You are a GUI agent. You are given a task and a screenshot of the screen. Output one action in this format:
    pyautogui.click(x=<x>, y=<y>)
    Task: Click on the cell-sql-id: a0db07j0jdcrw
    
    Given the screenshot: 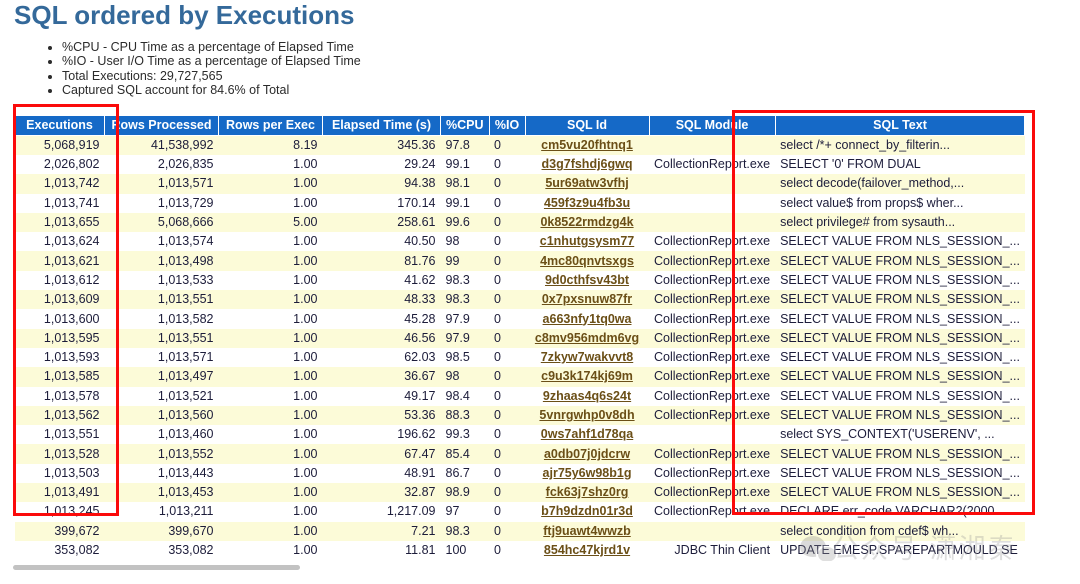 What is the action you would take?
    pyautogui.click(x=587, y=454)
    